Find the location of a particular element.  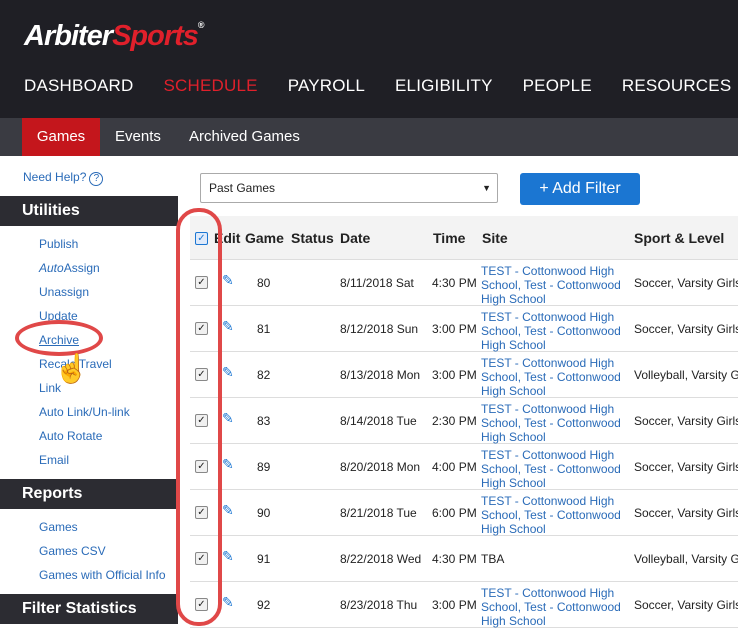

add-filter-button: + Add Filter is located at coordinates (580, 189).